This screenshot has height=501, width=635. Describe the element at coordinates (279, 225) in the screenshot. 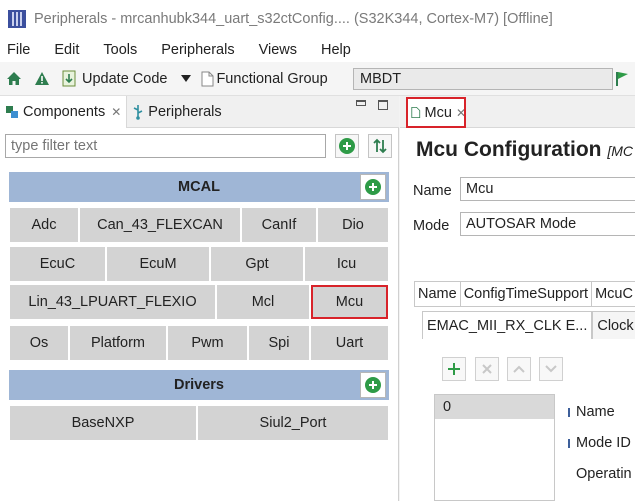

I see `component-canif: CanIf` at that location.